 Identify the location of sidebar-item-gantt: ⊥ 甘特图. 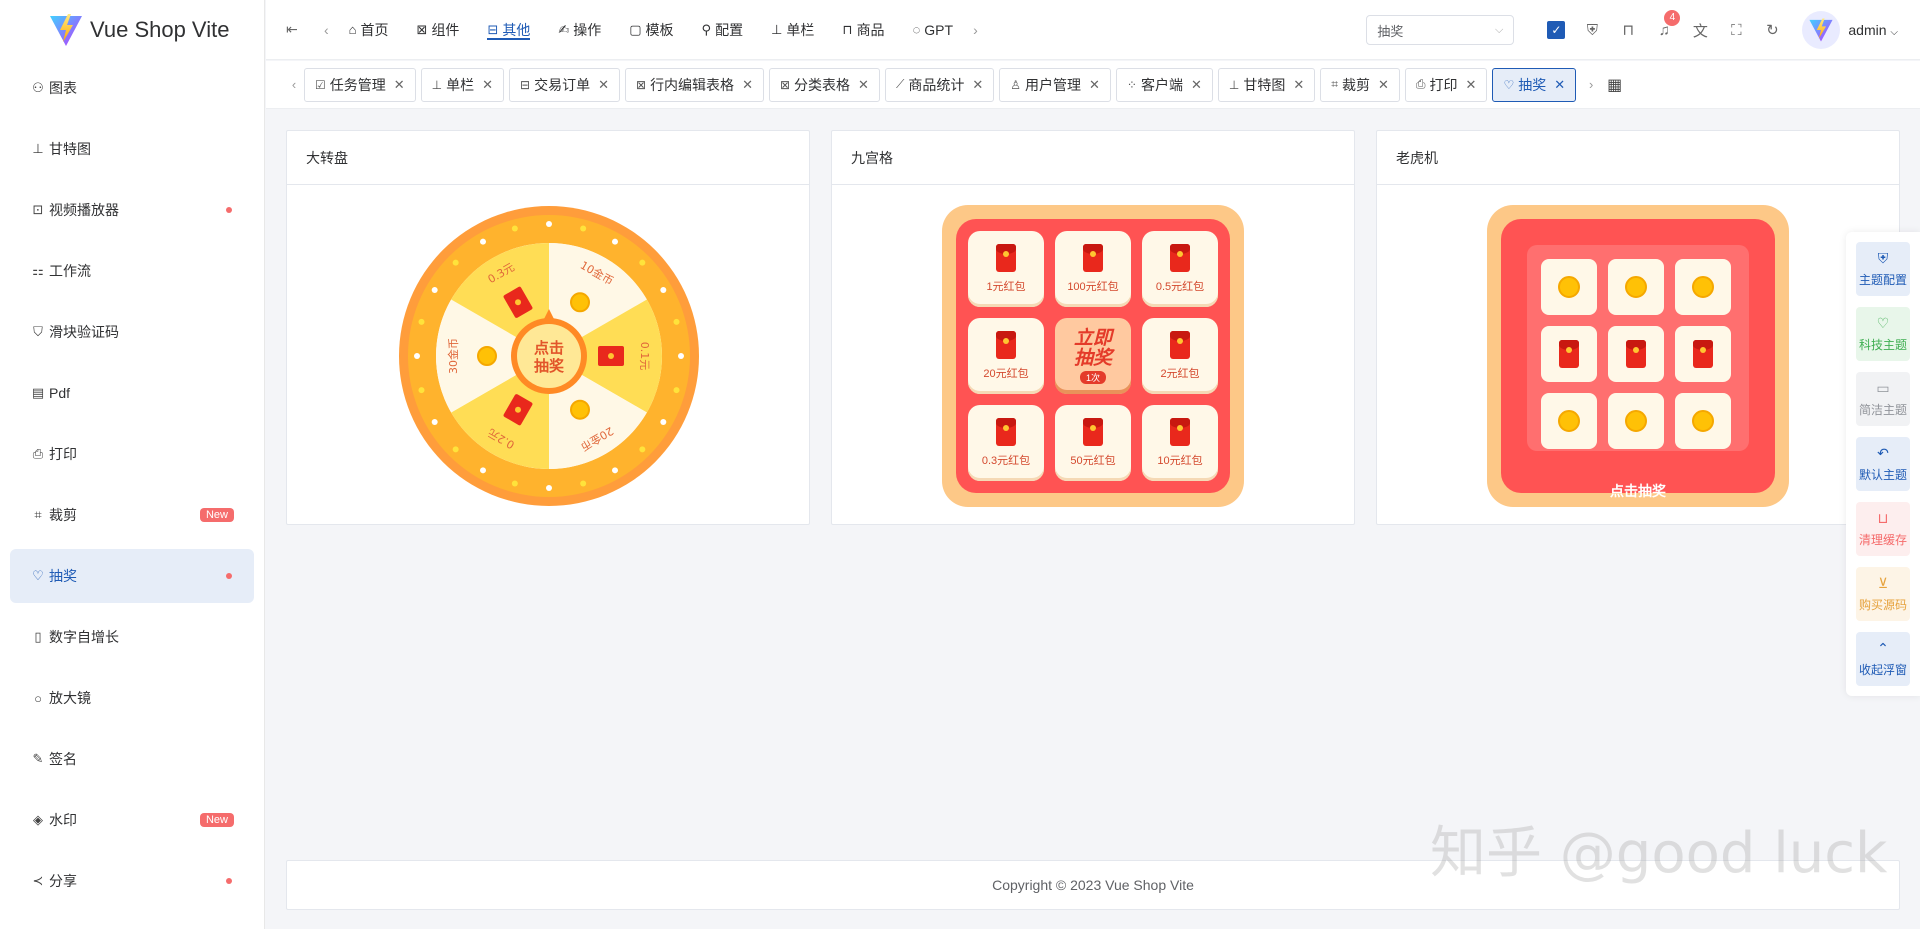
(132, 149).